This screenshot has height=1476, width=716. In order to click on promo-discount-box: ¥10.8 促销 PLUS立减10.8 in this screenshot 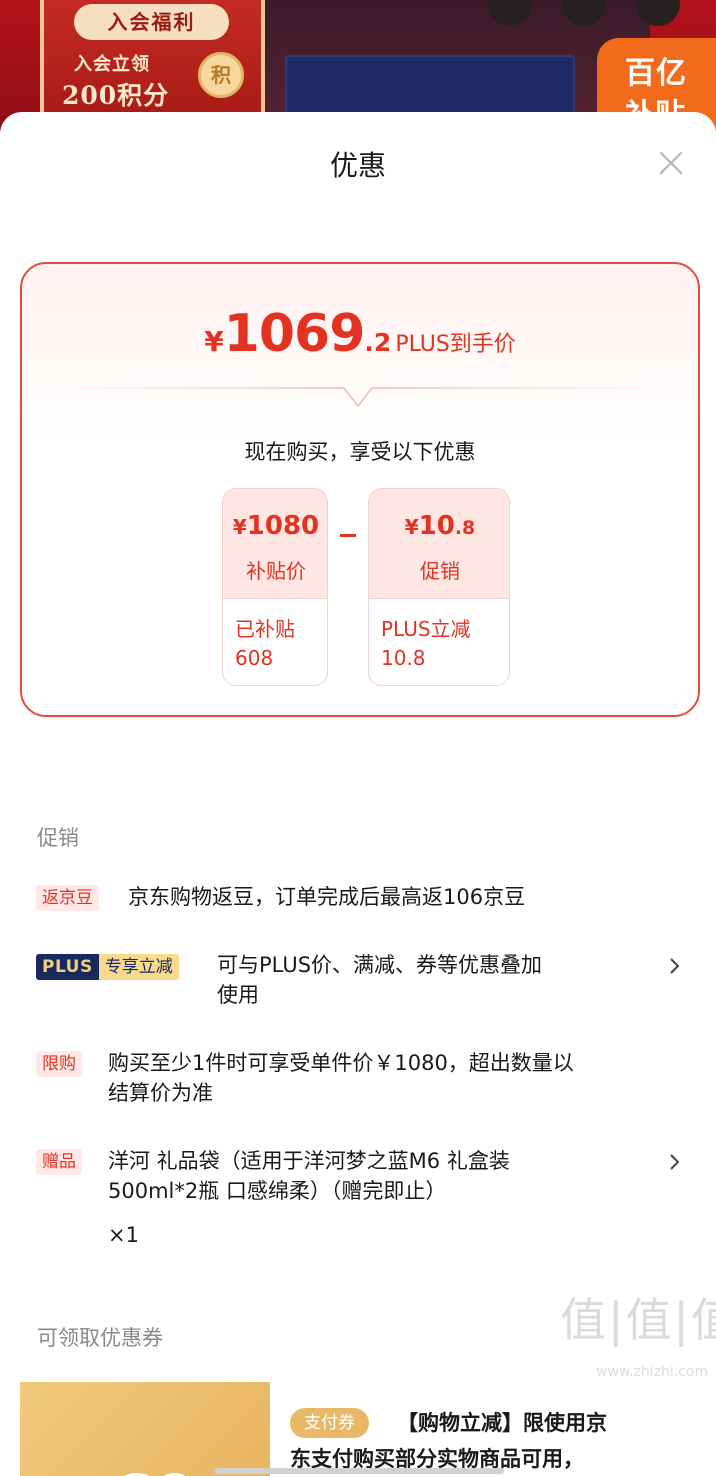, I will do `click(439, 587)`.